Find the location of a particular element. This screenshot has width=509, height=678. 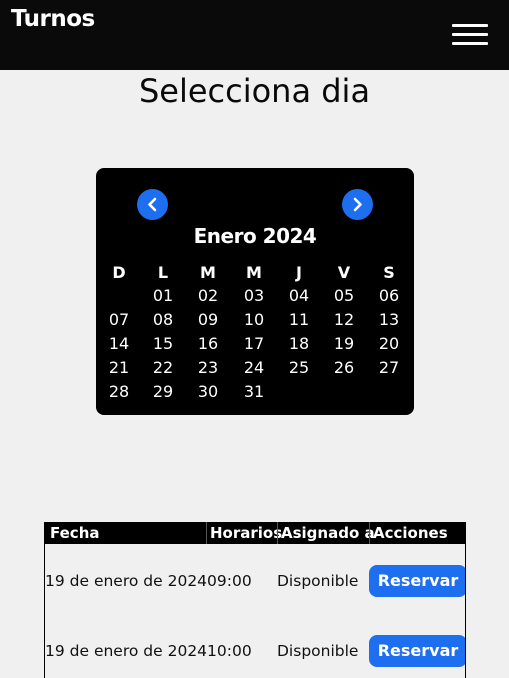

table-header: Fecha Horarios Asignado a Acciones is located at coordinates (255, 533).